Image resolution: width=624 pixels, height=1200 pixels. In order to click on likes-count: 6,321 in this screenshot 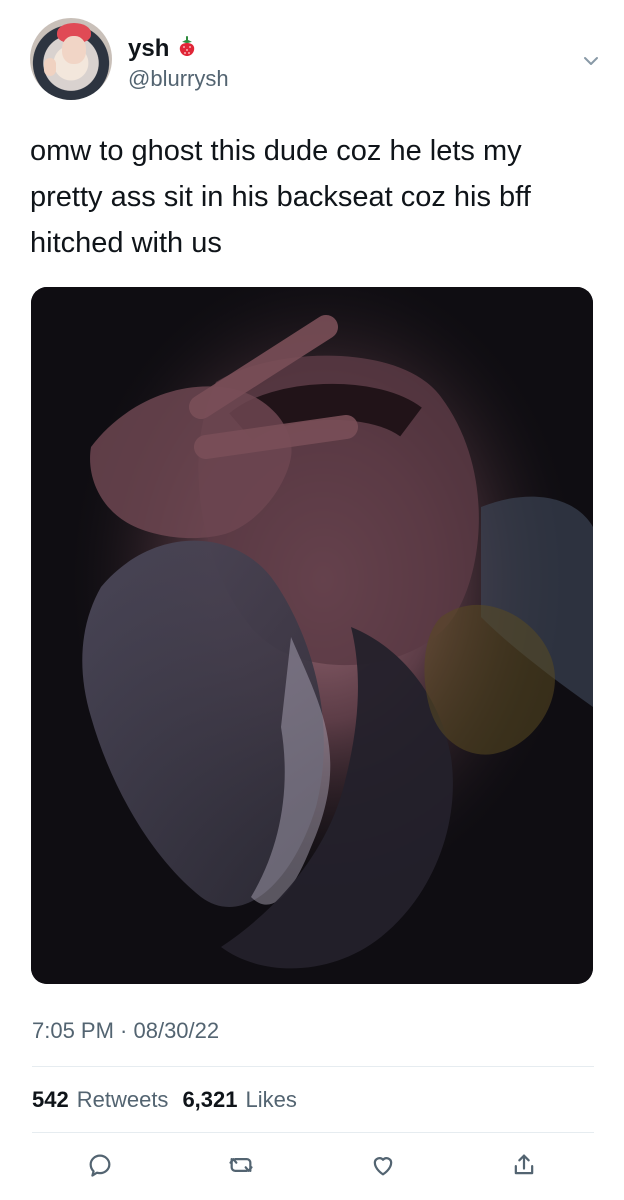, I will do `click(209, 1100)`.